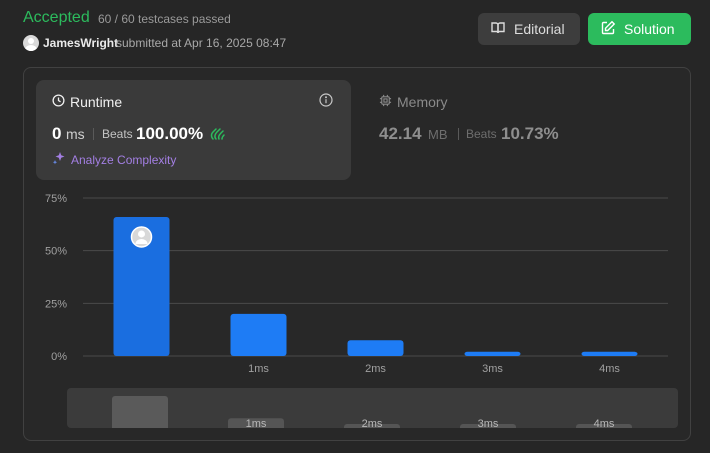 The height and width of the screenshot is (453, 710). I want to click on x-tick-label: 4ms, so click(609, 369).